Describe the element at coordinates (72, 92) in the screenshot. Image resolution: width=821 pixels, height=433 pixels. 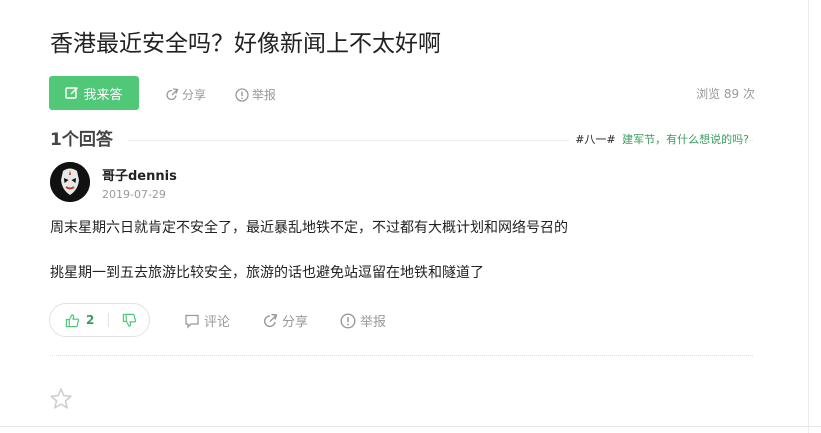
I see `edit-icon` at that location.